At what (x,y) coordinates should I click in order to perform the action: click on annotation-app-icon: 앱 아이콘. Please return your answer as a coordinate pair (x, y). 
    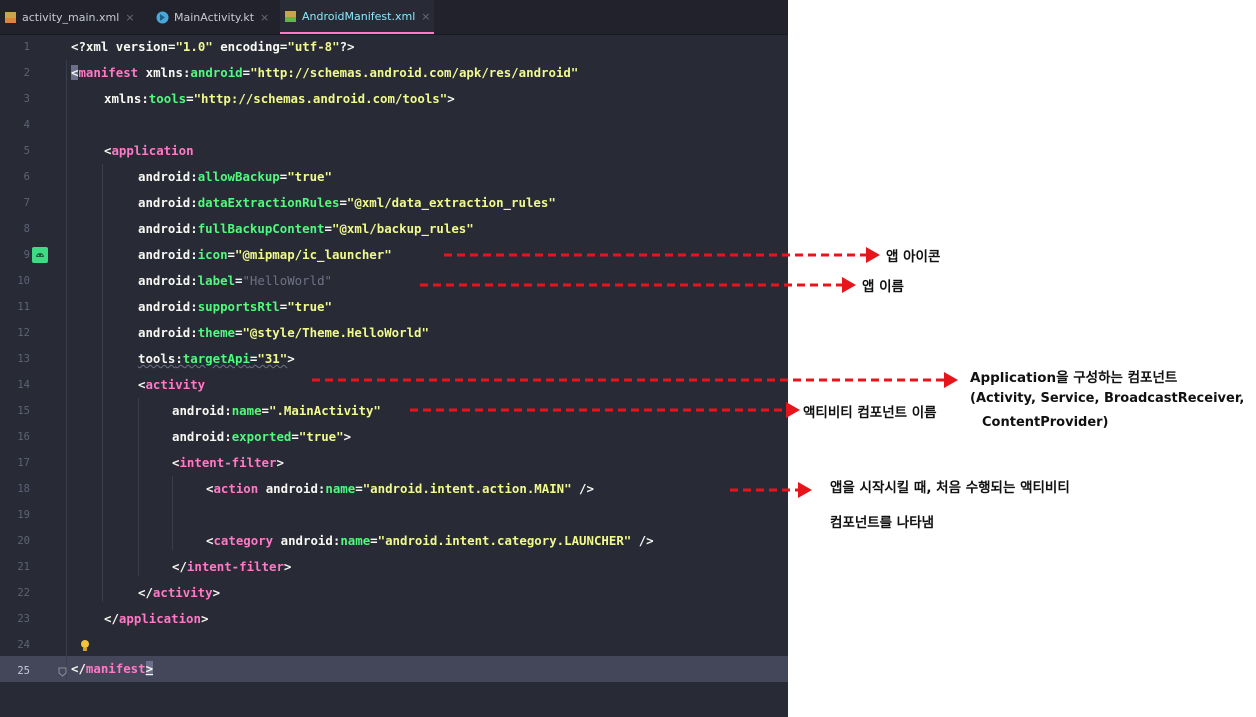
    Looking at the image, I should click on (913, 257).